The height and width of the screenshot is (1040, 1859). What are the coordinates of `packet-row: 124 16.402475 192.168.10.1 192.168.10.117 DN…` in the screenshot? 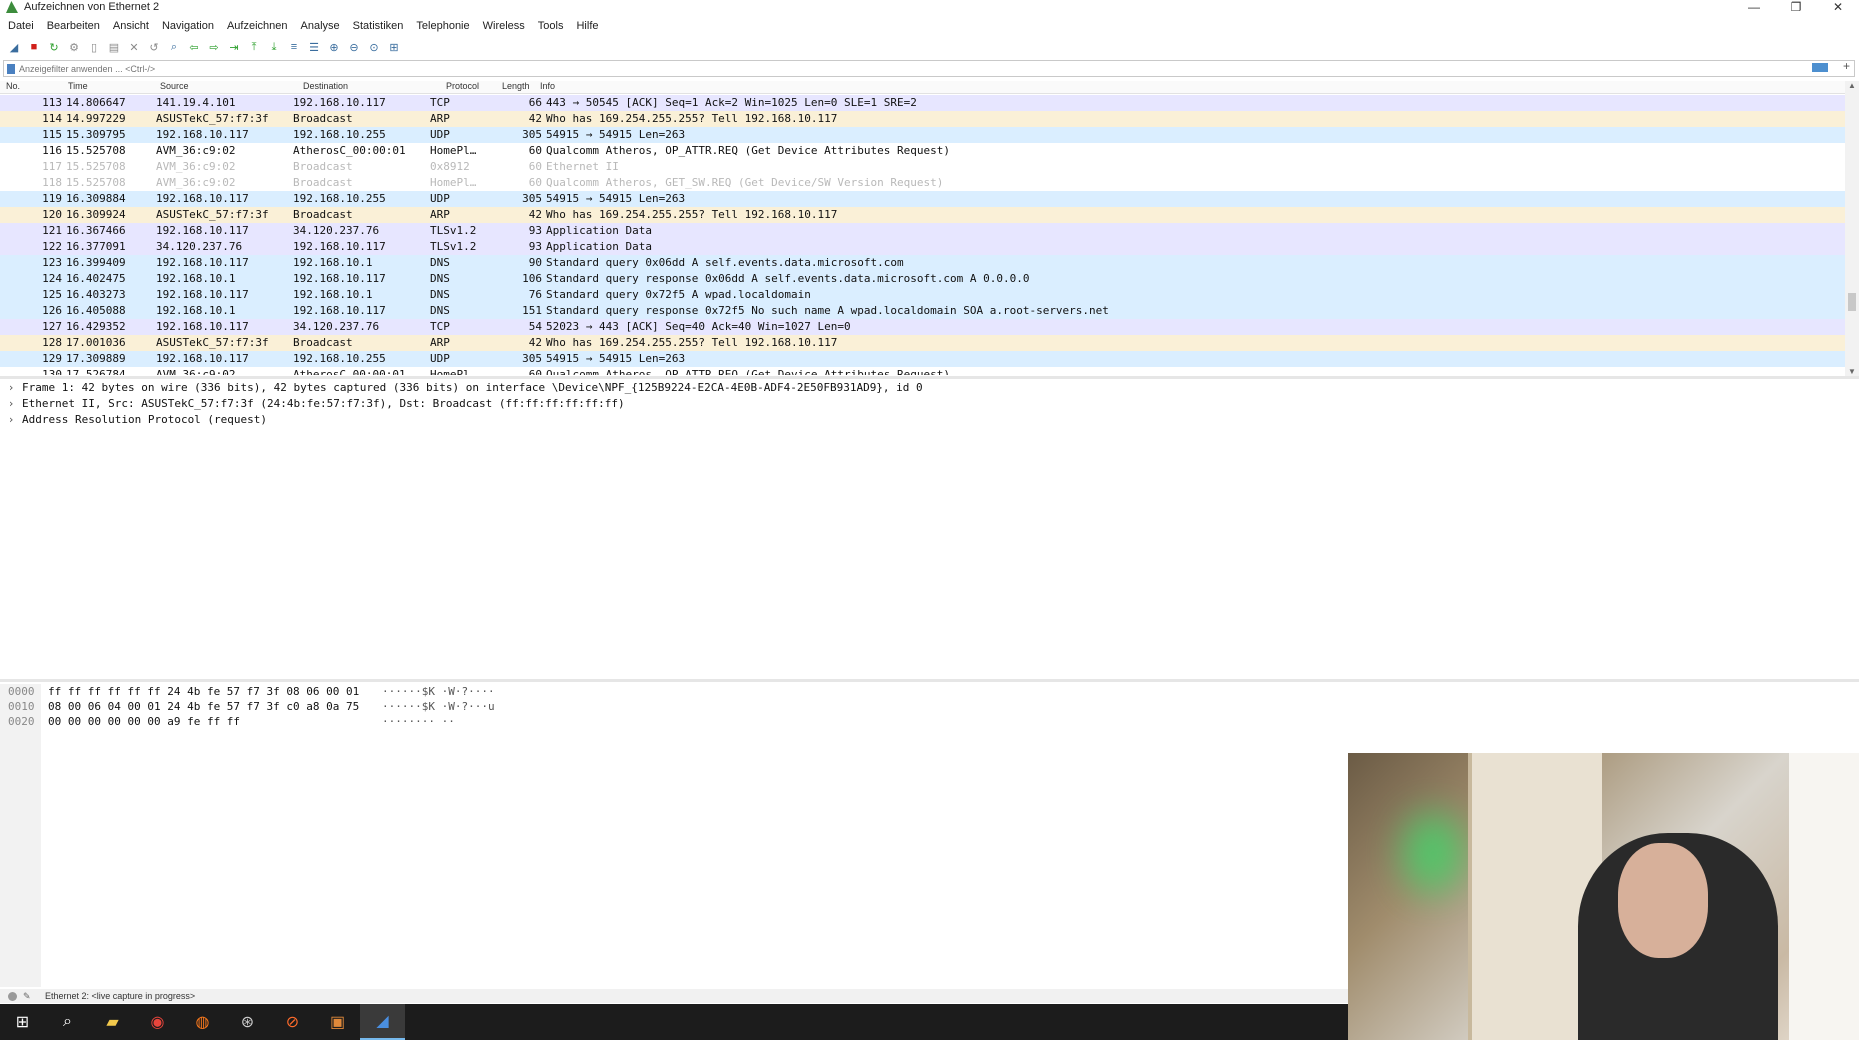 It's located at (922, 279).